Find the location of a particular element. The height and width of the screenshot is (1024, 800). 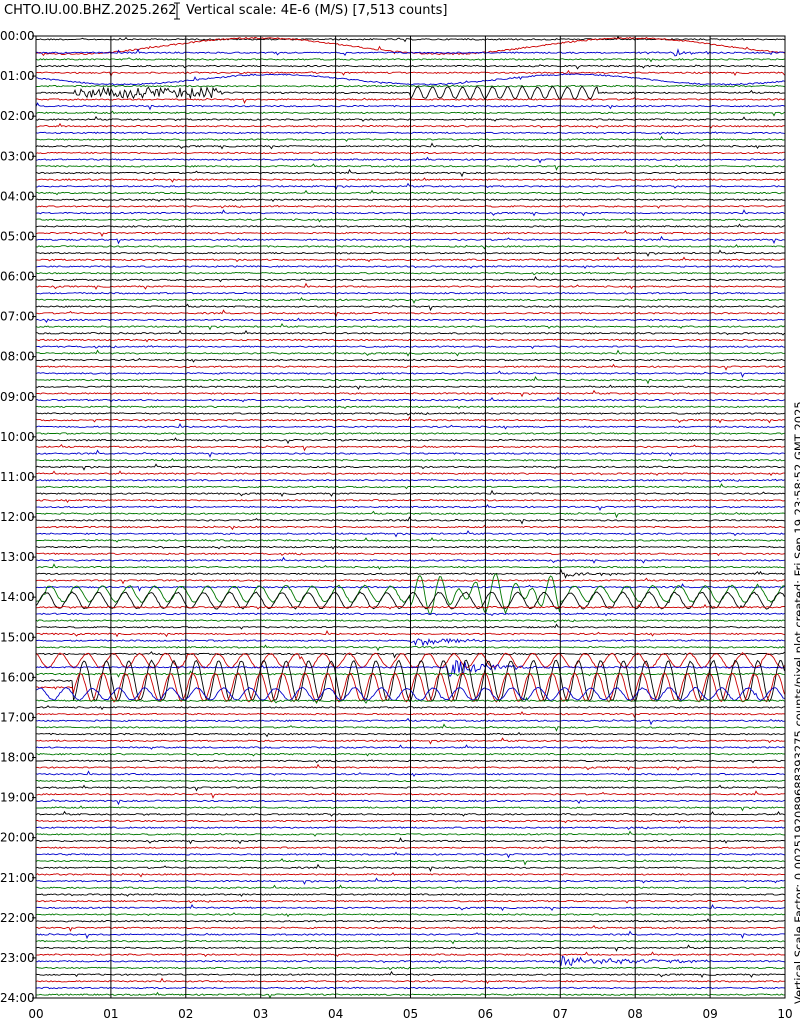

y-tick-label-03:00: 03:00 is located at coordinates (17, 156).